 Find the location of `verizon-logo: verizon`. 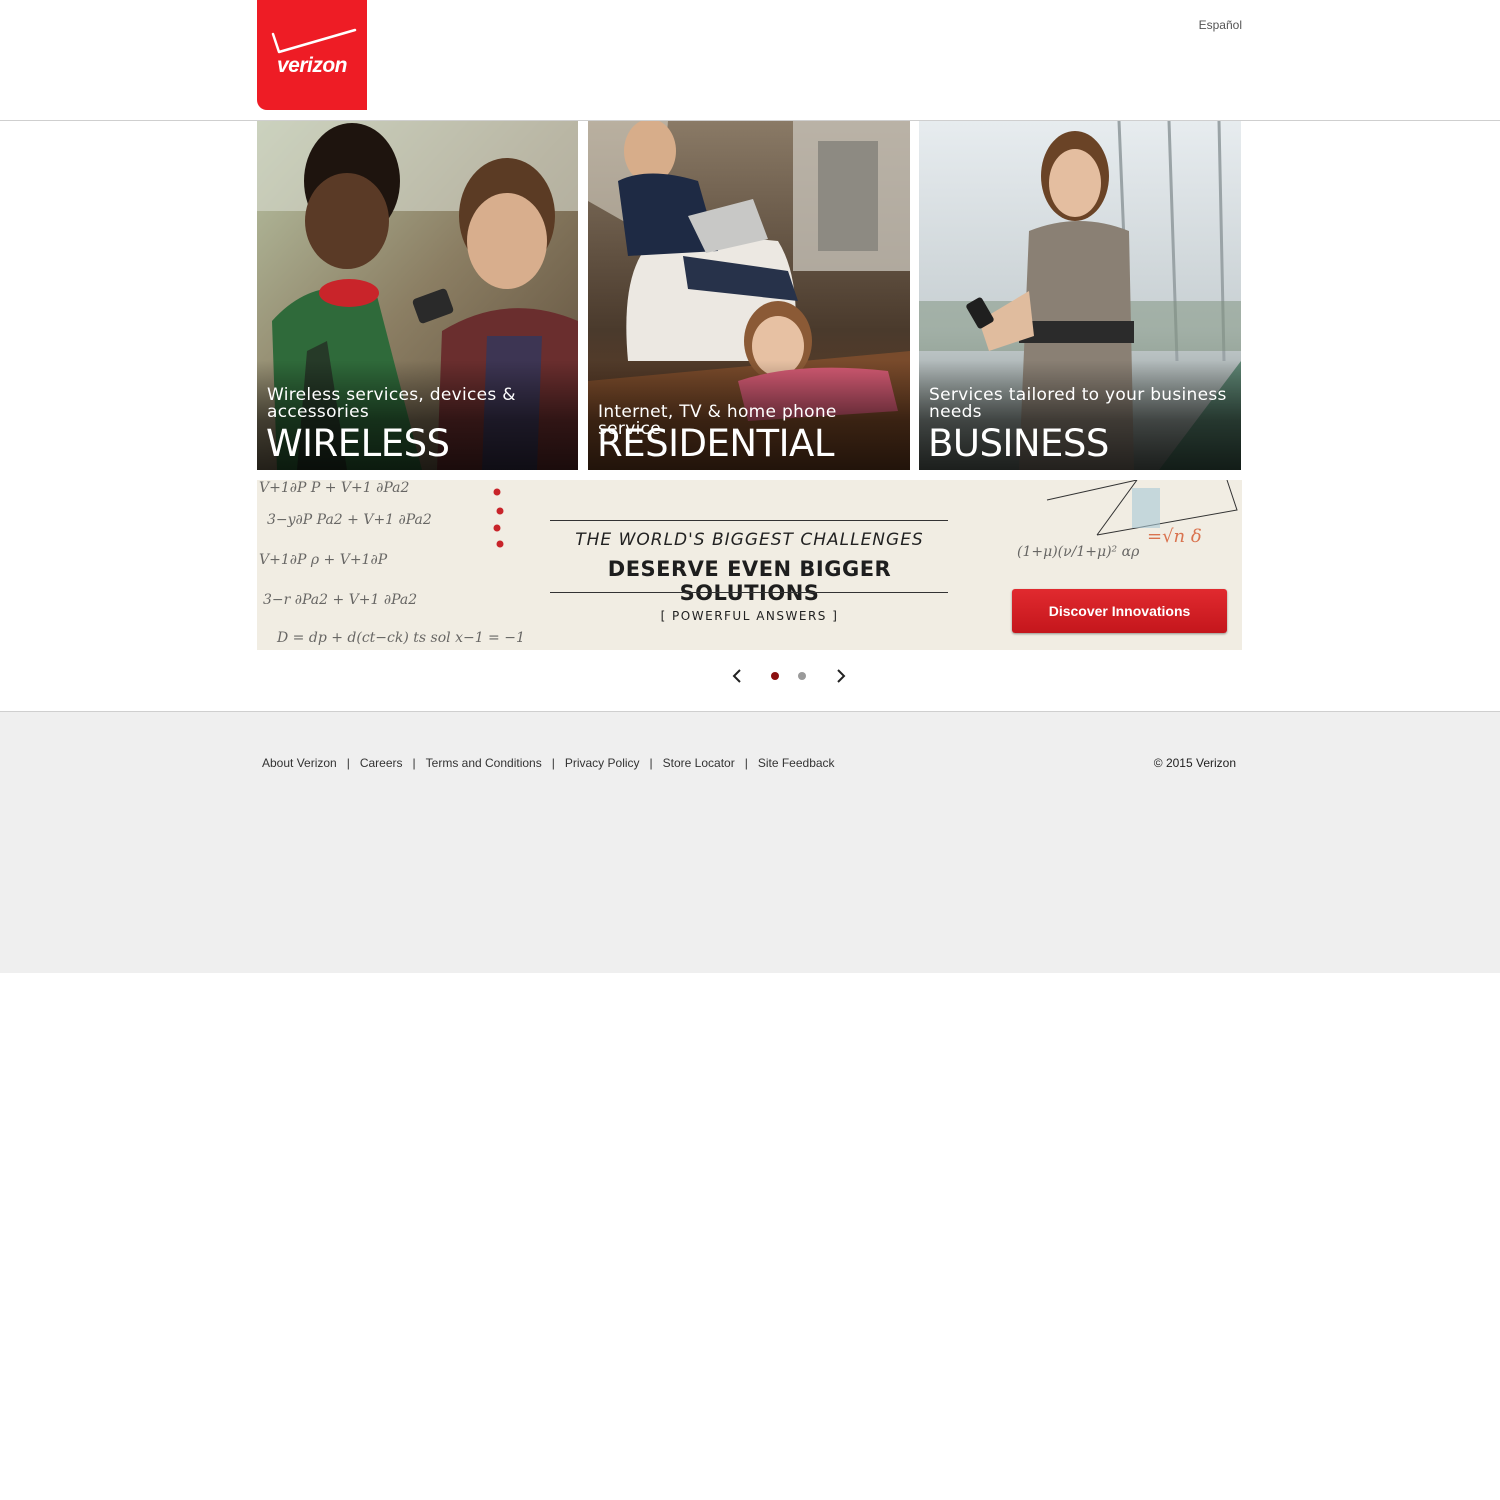

verizon-logo: verizon is located at coordinates (312, 55).